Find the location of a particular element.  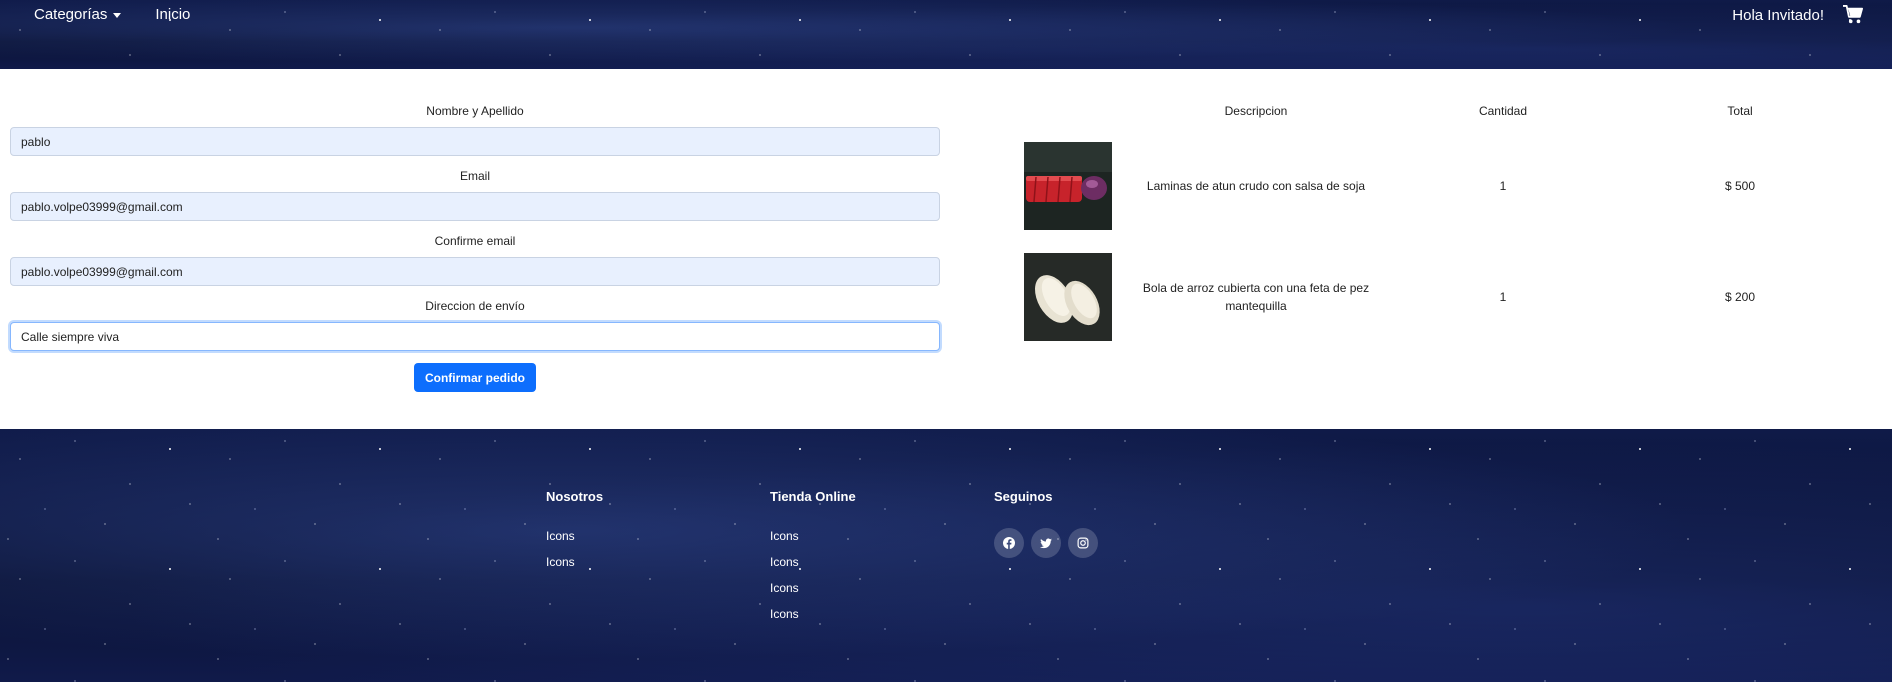

item-description: Laminas de atun crudo con salsa de soja is located at coordinates (1256, 185).